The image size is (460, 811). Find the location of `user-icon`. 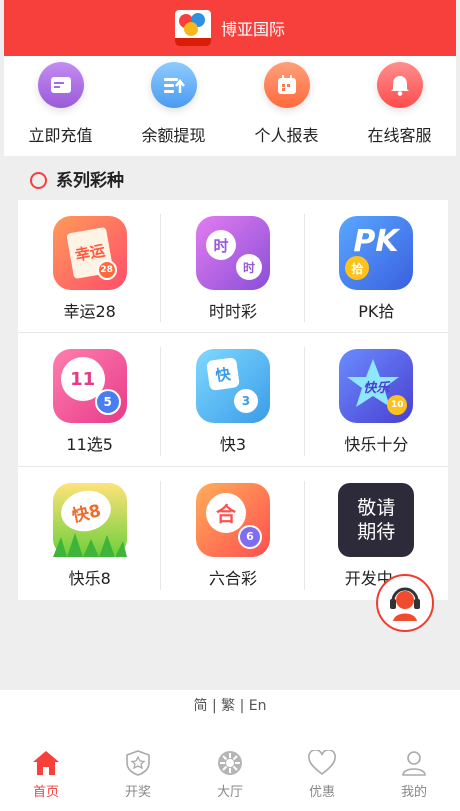

user-icon is located at coordinates (414, 763).